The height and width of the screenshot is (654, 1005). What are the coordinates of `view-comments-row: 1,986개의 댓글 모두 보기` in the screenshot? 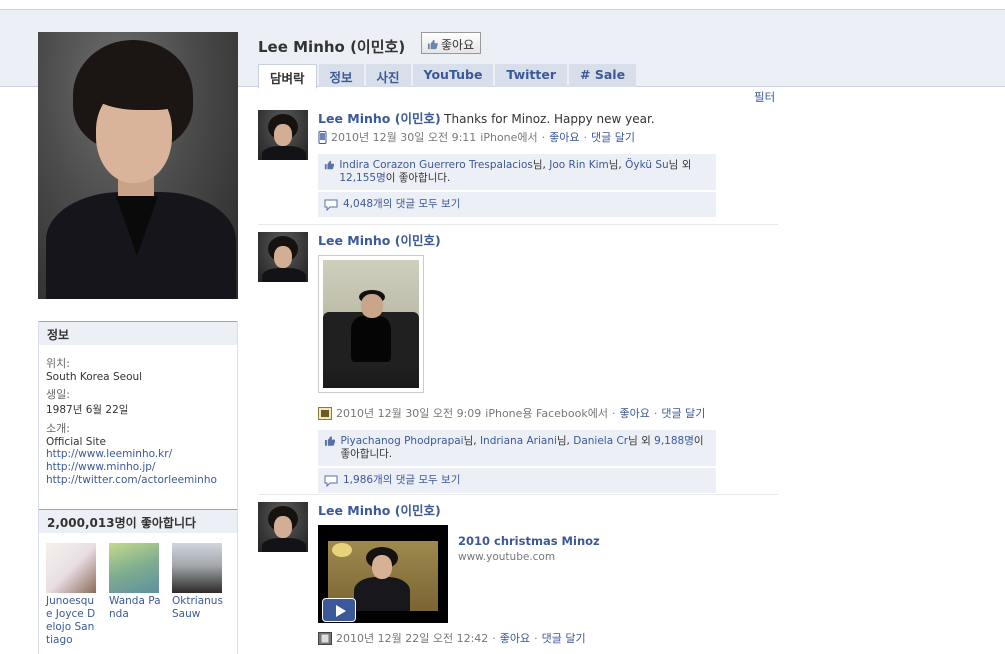 It's located at (517, 480).